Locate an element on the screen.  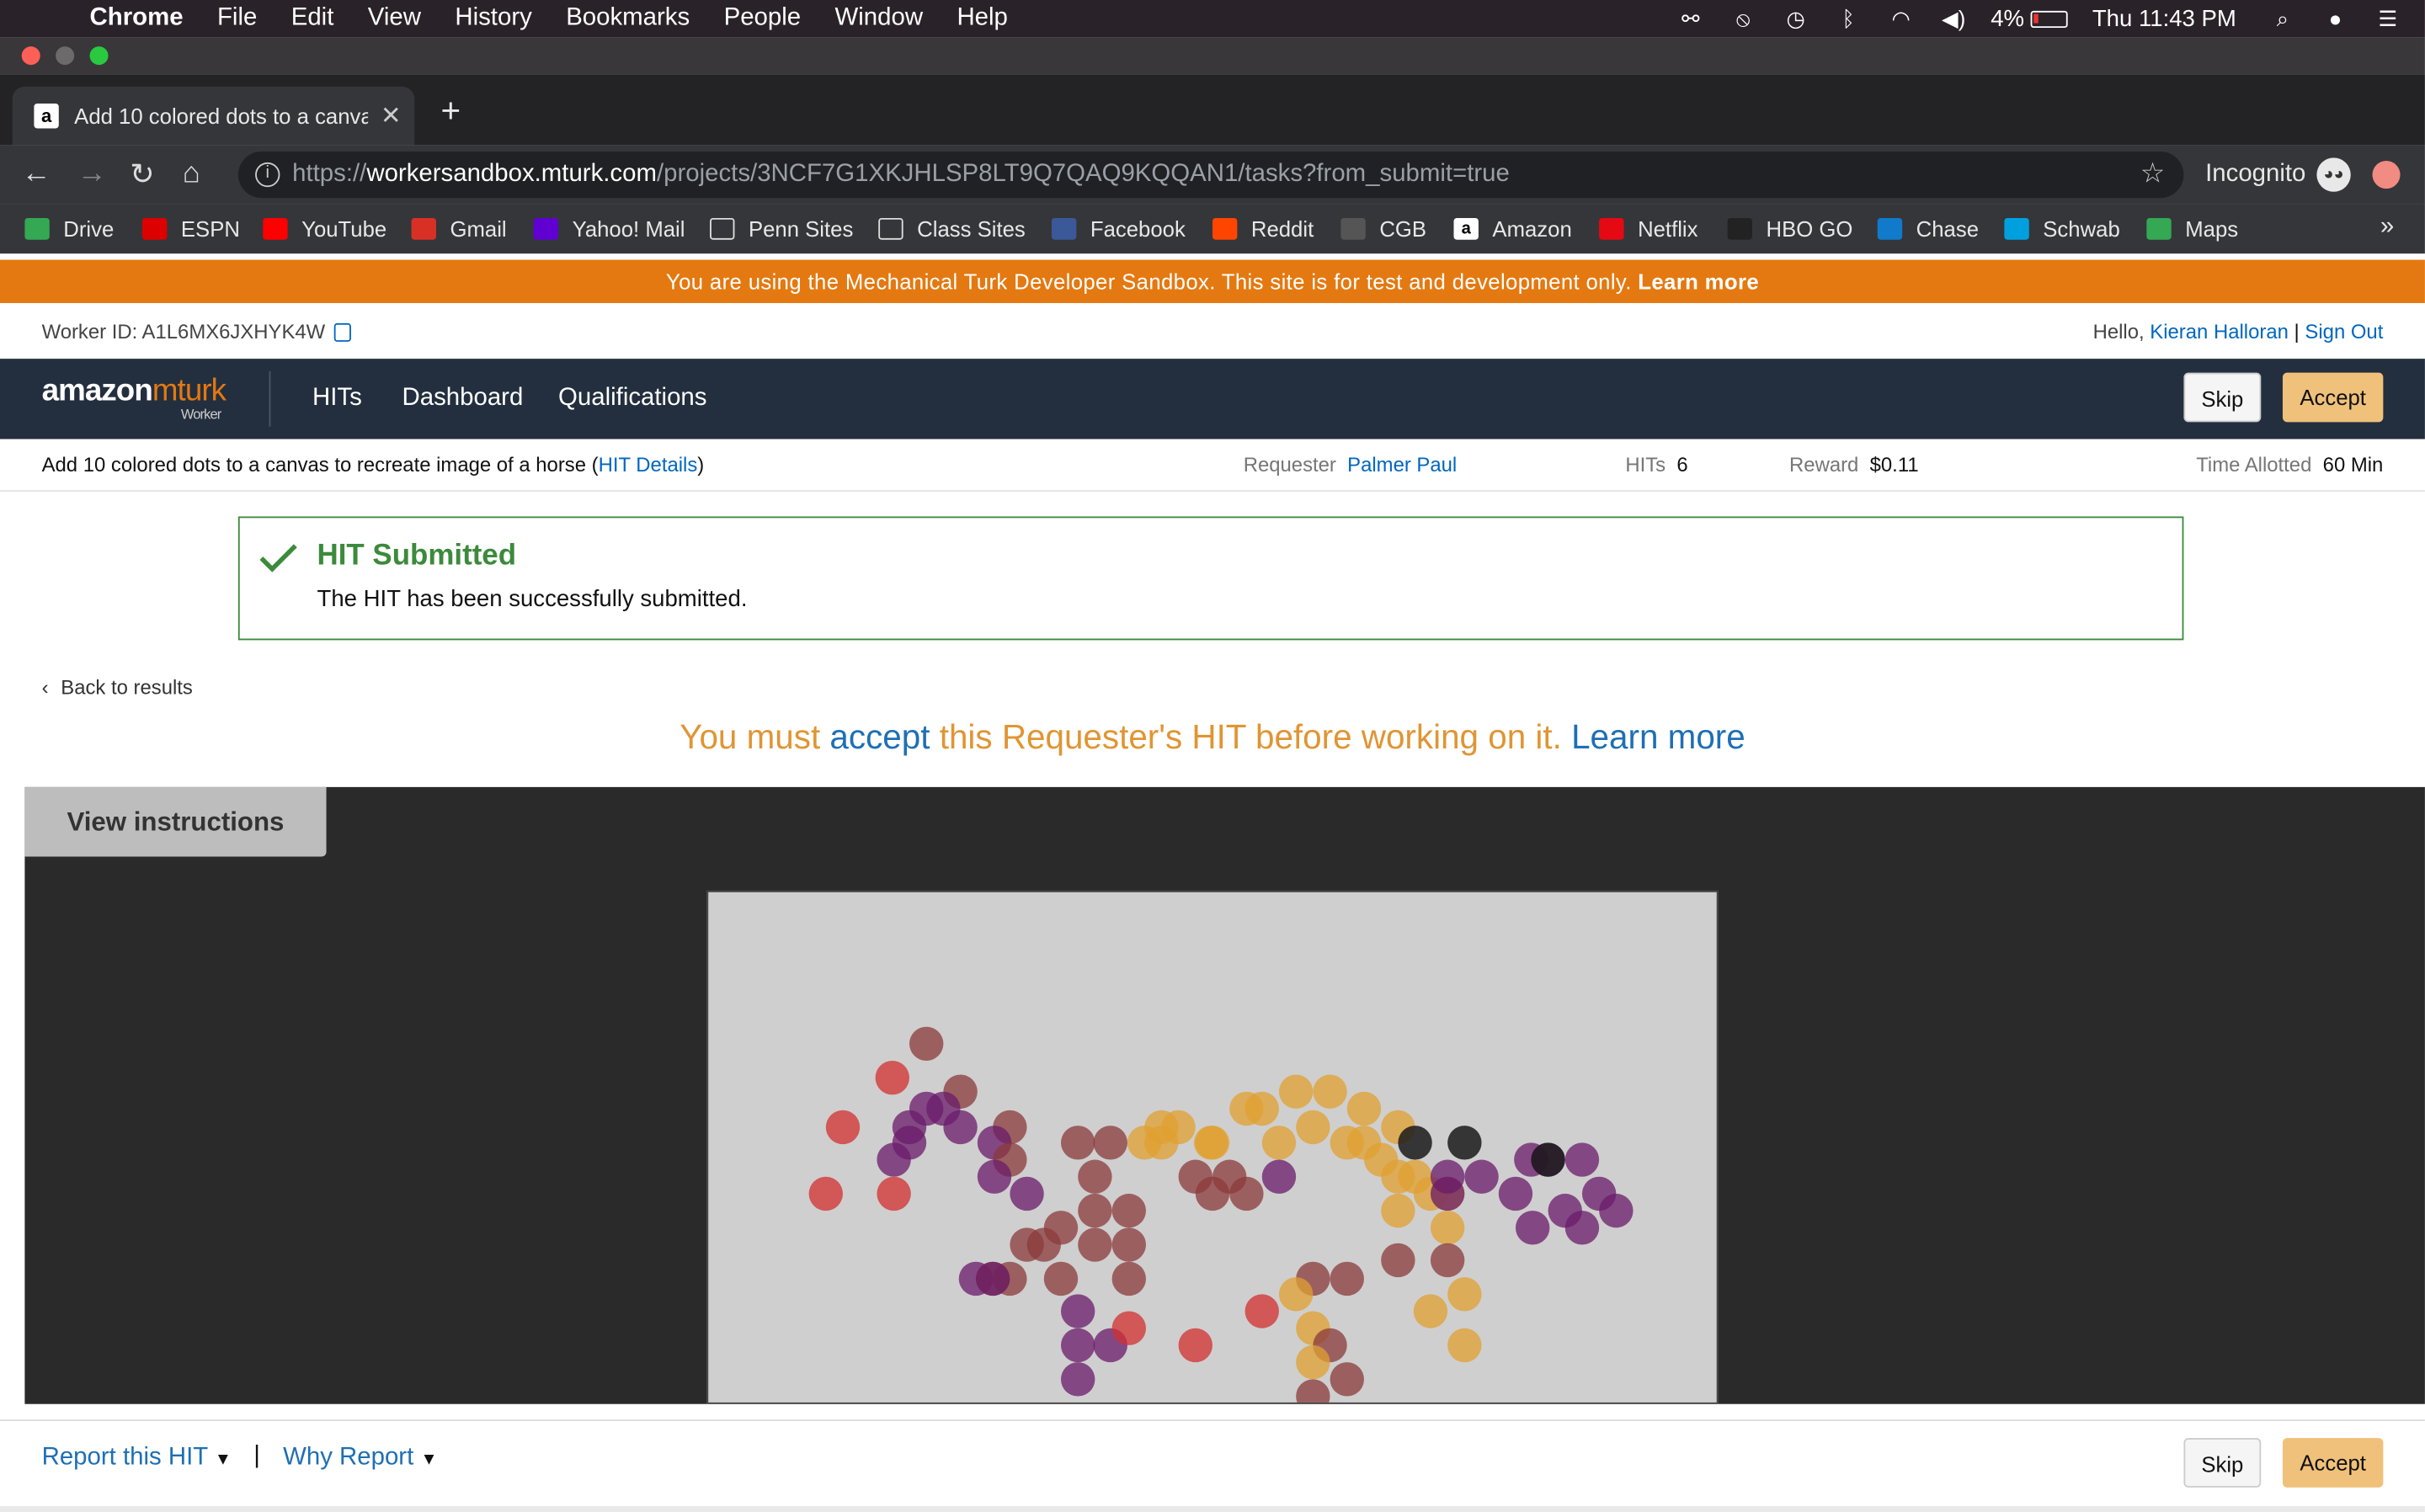
menu-bookmarks: Bookmarks is located at coordinates (628, 19).